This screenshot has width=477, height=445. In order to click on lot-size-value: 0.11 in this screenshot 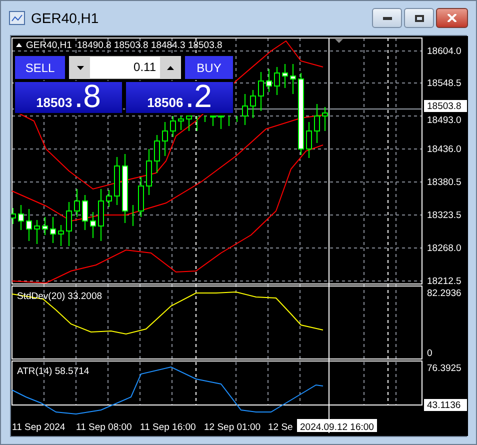, I will do `click(125, 67)`.